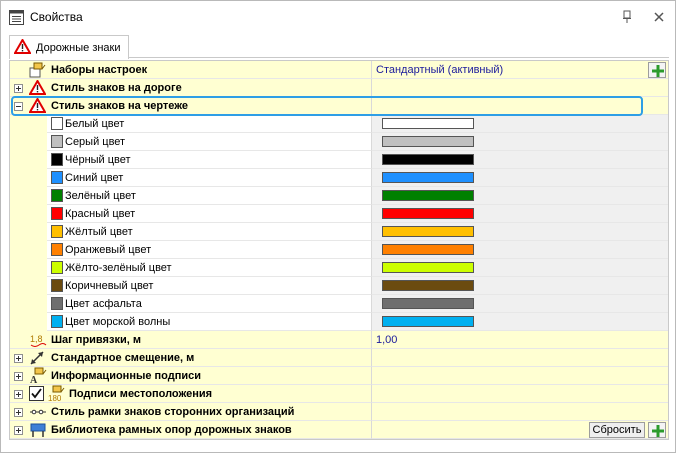 The height and width of the screenshot is (453, 676). I want to click on settings-sets-value-cell: Стандартный (активный), so click(520, 70).